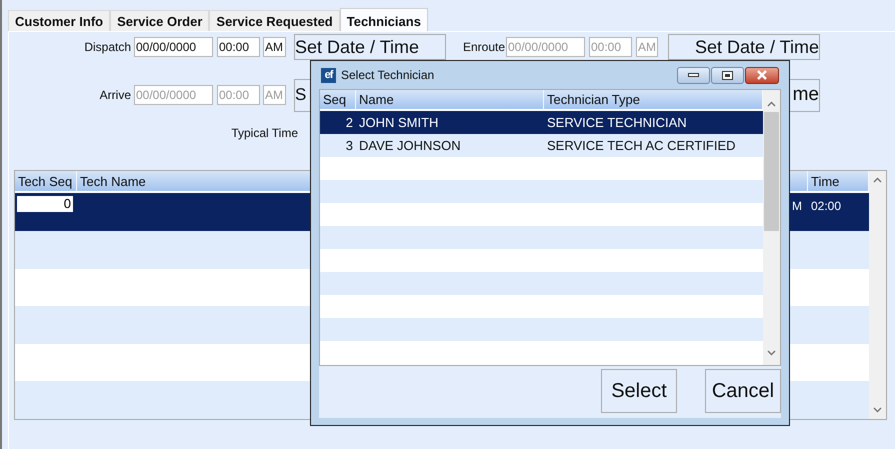  Describe the element at coordinates (541, 122) in the screenshot. I see `list-row: 2 JOHN SMITH SERVICE TECHNICIAN` at that location.